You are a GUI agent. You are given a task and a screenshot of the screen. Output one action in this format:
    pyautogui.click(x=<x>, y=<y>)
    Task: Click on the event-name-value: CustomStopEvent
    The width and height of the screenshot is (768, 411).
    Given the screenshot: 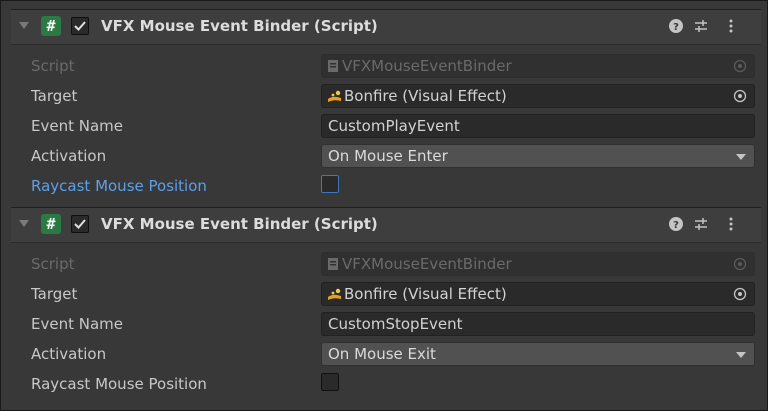 What is the action you would take?
    pyautogui.click(x=395, y=324)
    